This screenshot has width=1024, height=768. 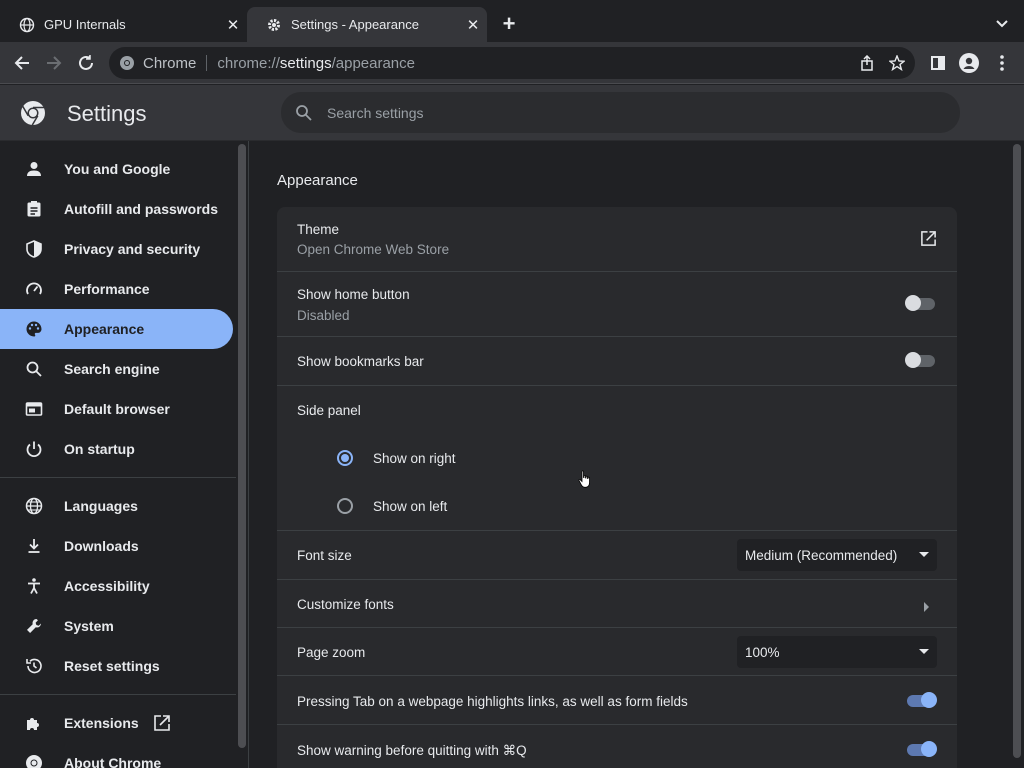 I want to click on share-icon, so click(x=867, y=64).